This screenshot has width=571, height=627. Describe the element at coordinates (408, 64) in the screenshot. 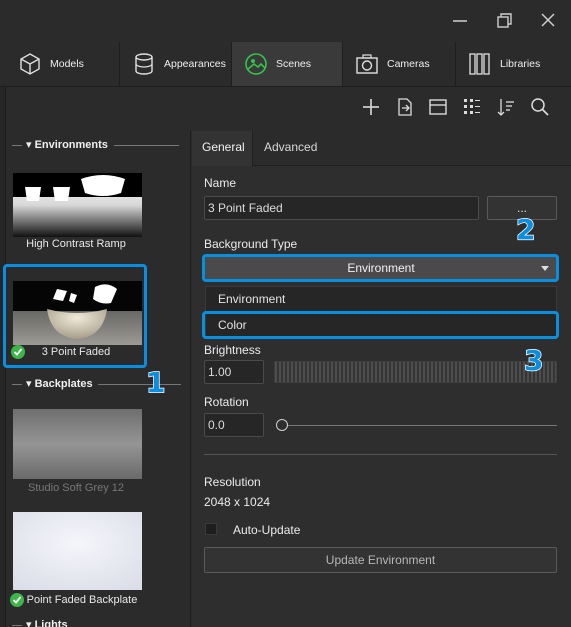

I see `tab-label: Cameras` at that location.